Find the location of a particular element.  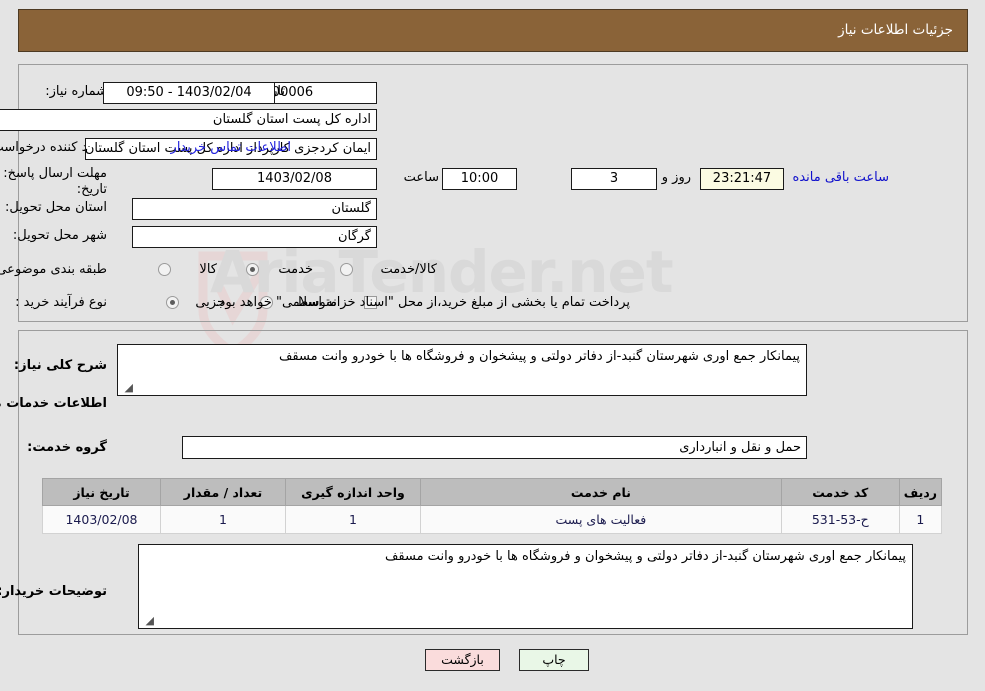

th-service-code: کد خدمت is located at coordinates (840, 492).